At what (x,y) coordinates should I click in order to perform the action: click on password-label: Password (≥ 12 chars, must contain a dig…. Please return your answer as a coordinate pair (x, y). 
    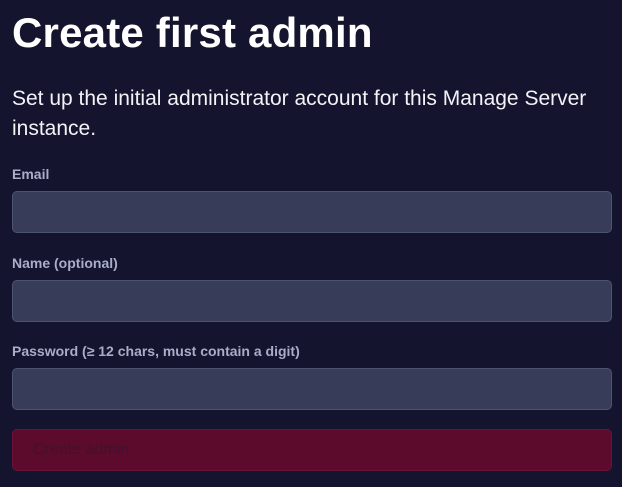
    Looking at the image, I should click on (156, 351).